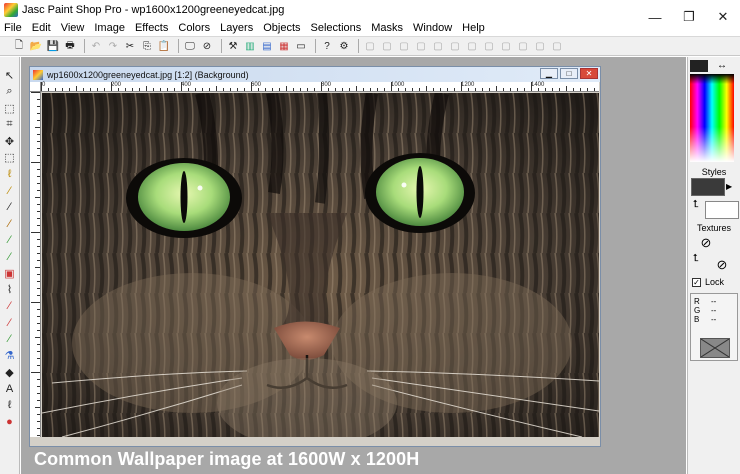  What do you see at coordinates (38, 74) in the screenshot?
I see `document-icon` at bounding box center [38, 74].